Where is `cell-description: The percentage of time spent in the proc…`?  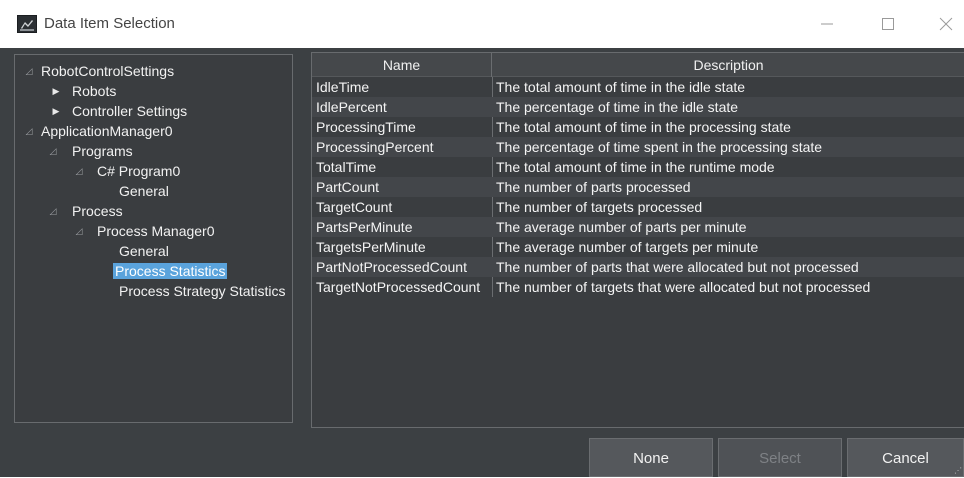
cell-description: The percentage of time spent in the proc… is located at coordinates (659, 147).